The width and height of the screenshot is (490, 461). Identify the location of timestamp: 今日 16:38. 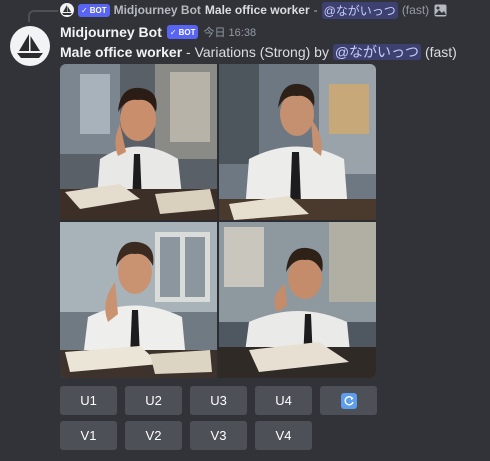
(229, 32).